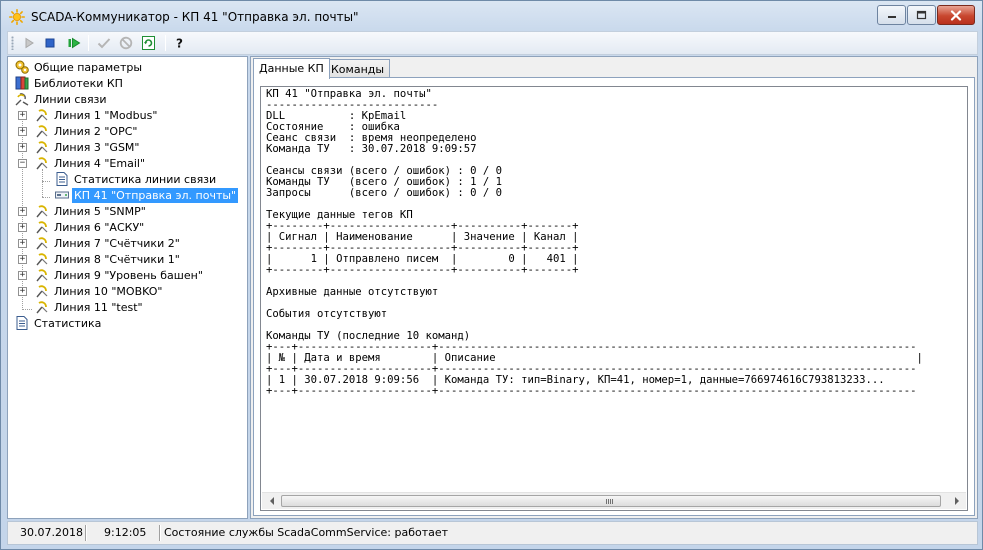  I want to click on cancel-button, so click(126, 43).